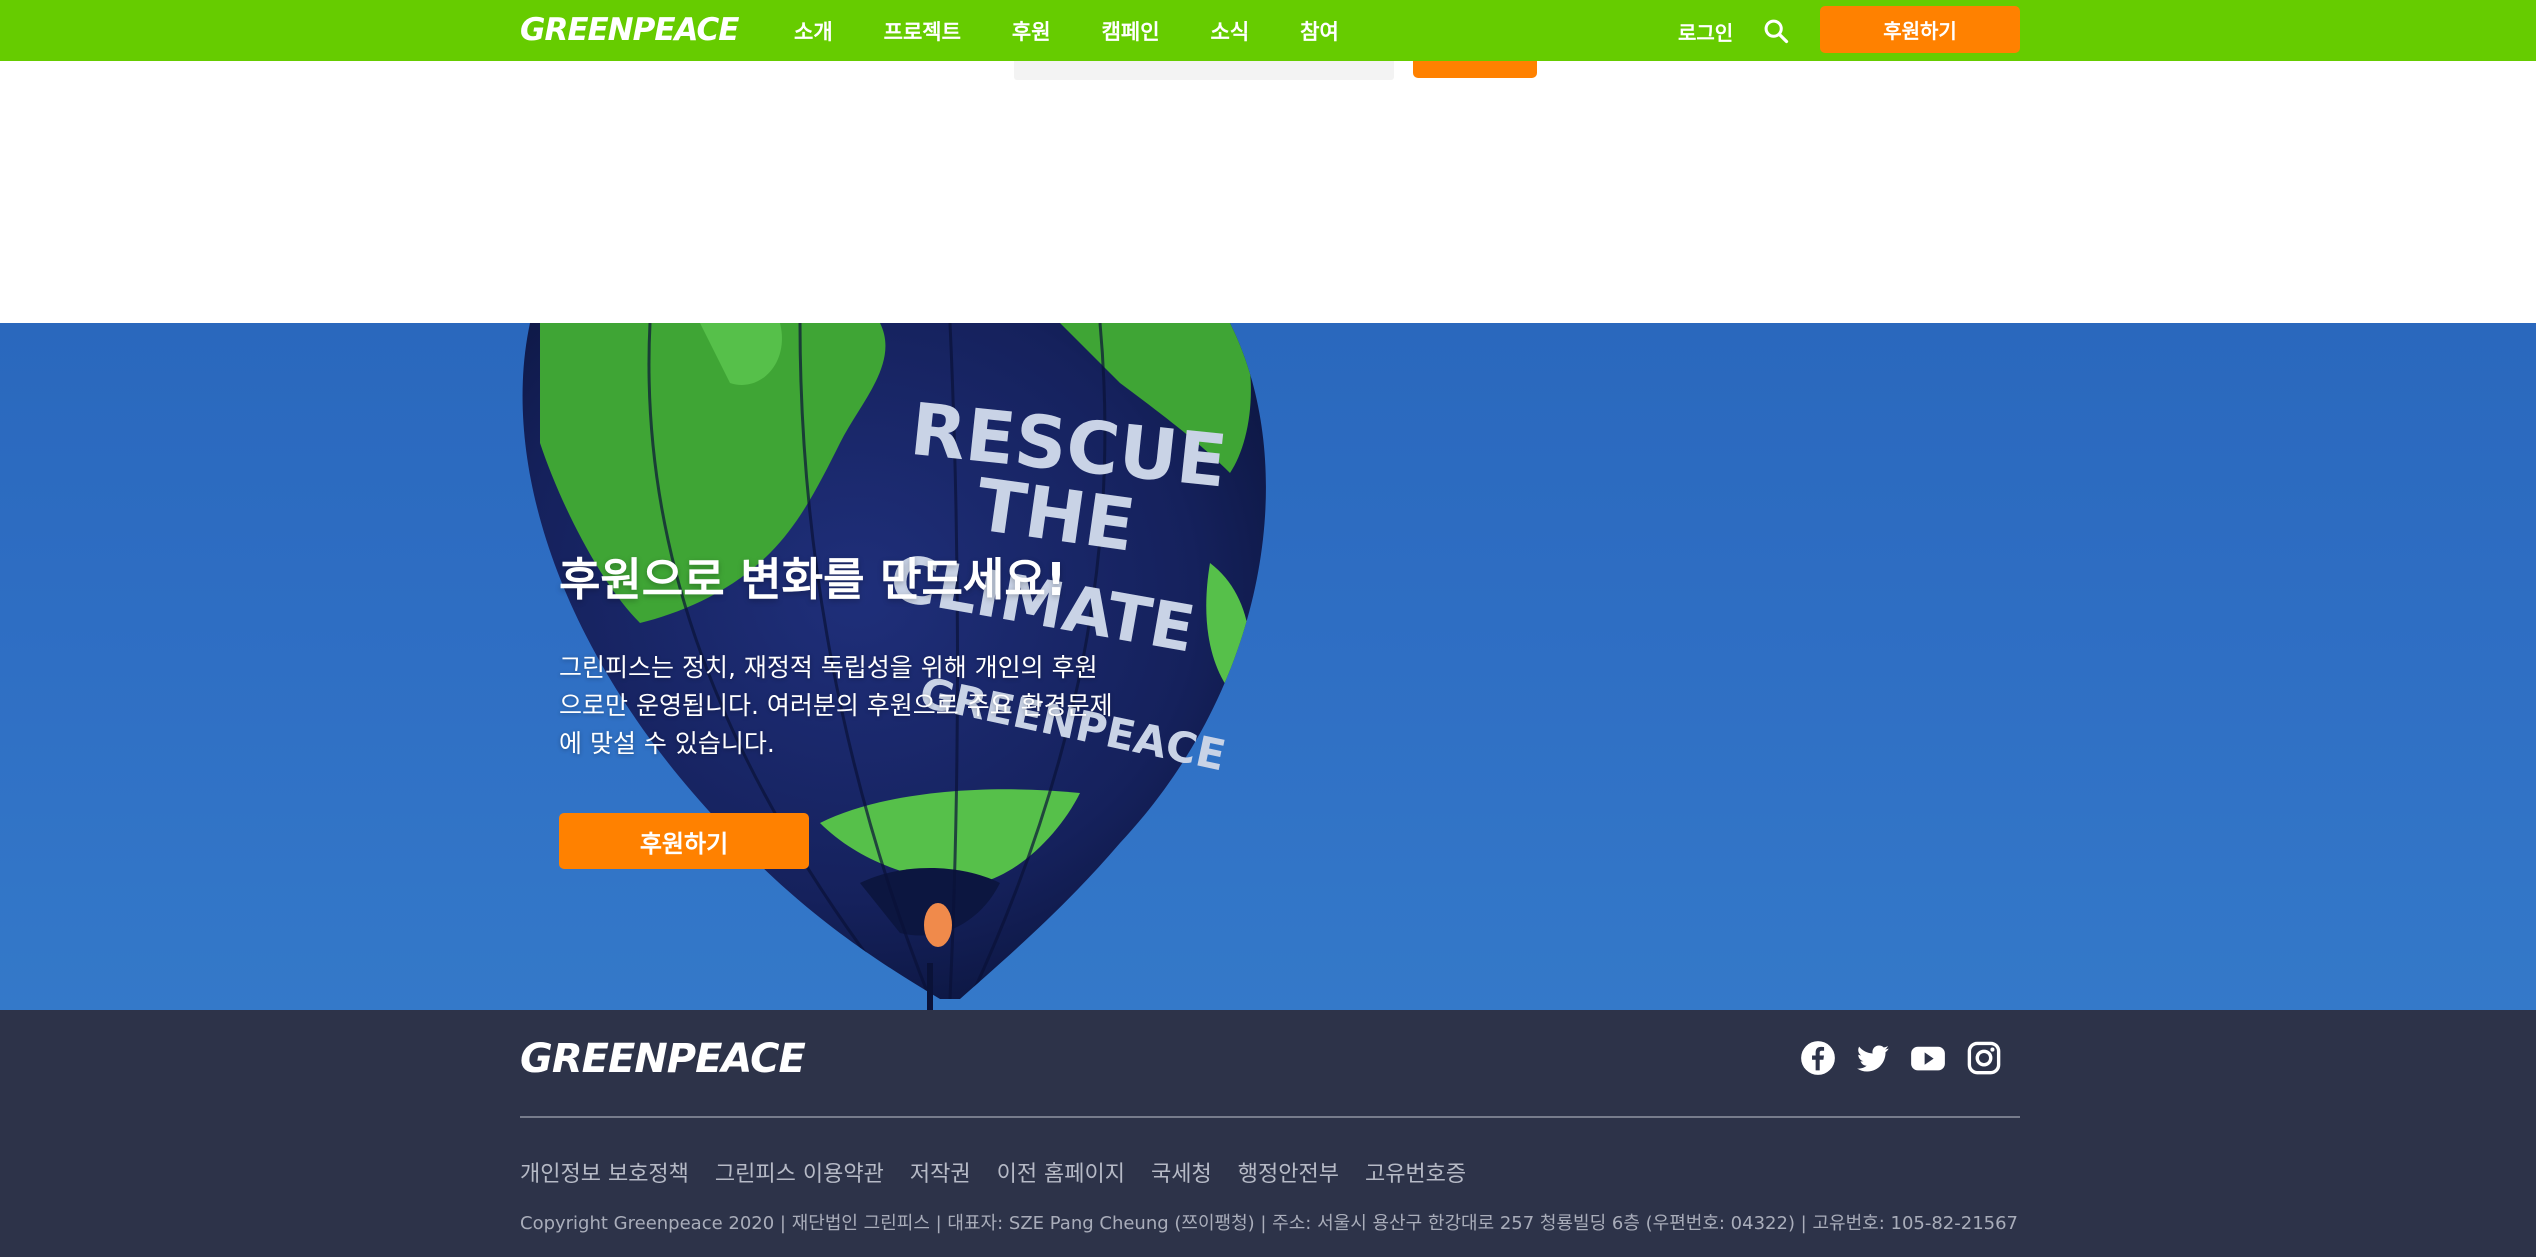 The height and width of the screenshot is (1257, 2536). I want to click on nav-item-projects: 프로젝트, so click(922, 31).